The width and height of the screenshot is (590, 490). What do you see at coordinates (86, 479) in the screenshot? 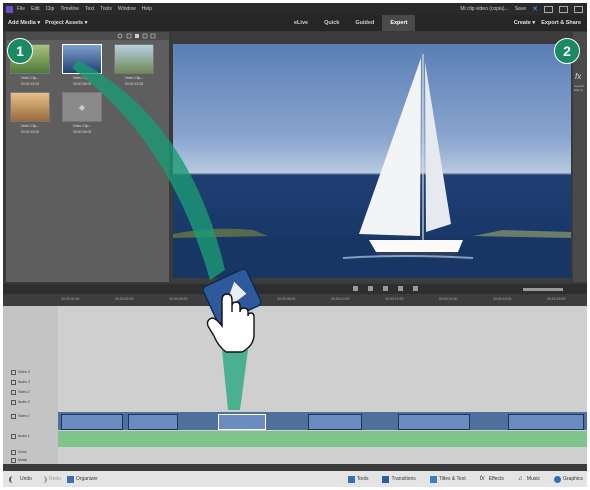
I see `organizer-label: Organizer` at bounding box center [86, 479].